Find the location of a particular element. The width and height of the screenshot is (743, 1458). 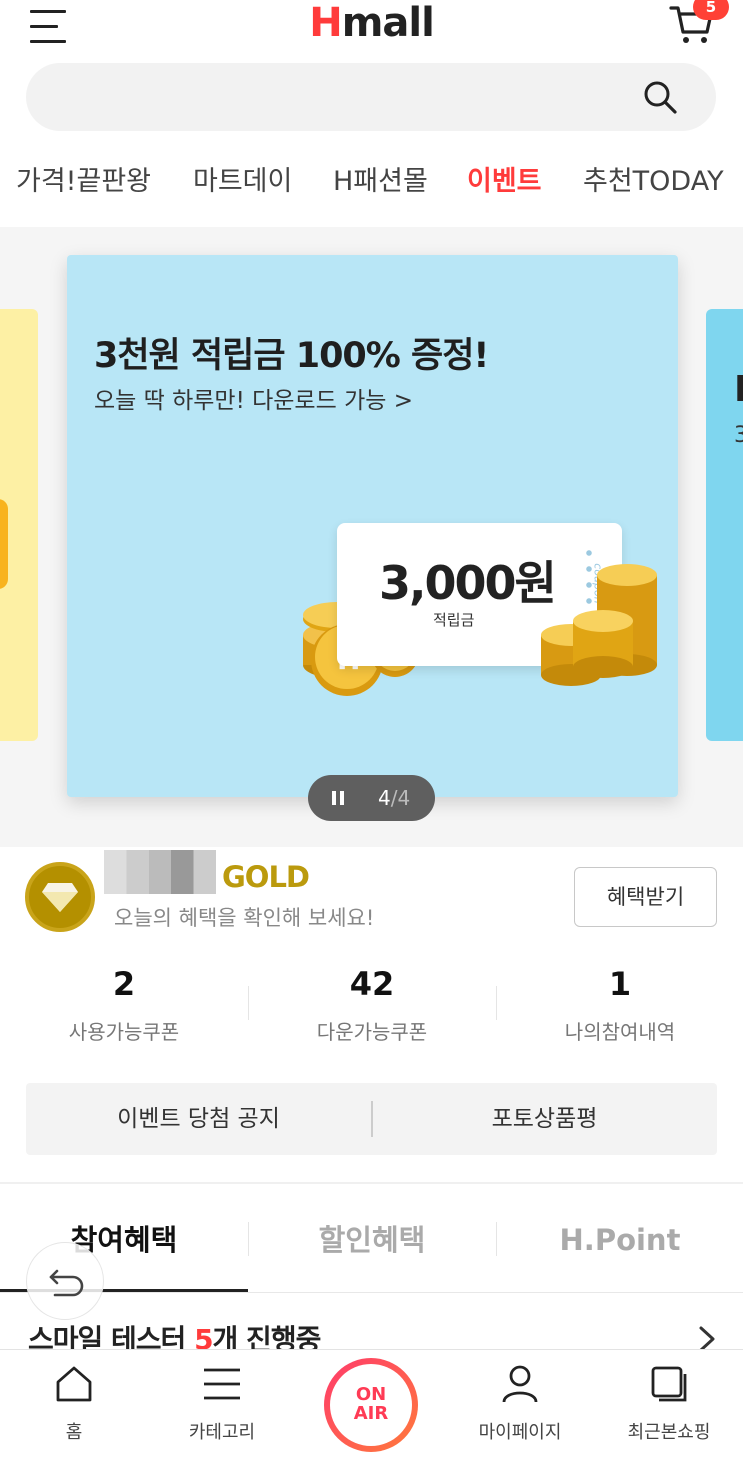

tab-baseline is located at coordinates (371, 1292).